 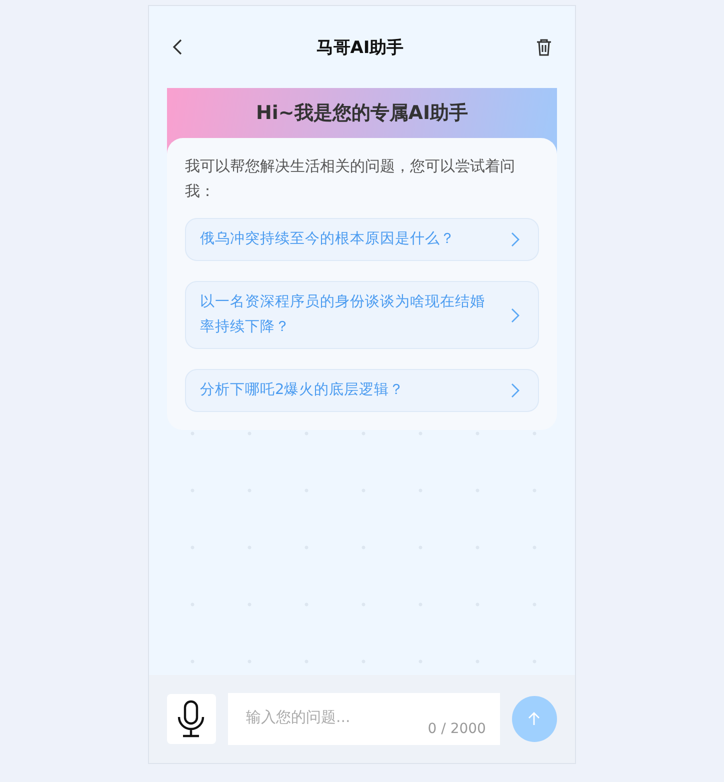 What do you see at coordinates (362, 315) in the screenshot?
I see `suggestion-item: 以一名资深程序员的身份谈谈为啥现在结婚率持续下降？` at bounding box center [362, 315].